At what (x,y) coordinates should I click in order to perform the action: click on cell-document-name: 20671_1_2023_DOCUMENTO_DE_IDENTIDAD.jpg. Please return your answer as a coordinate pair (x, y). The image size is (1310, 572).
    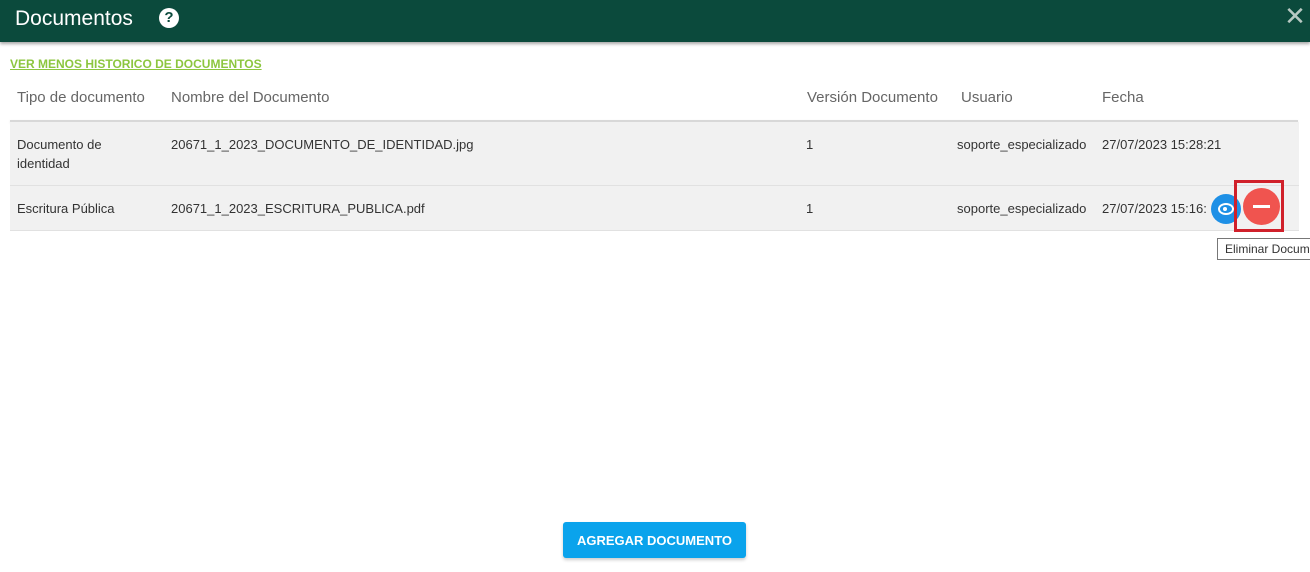
    Looking at the image, I should click on (322, 144).